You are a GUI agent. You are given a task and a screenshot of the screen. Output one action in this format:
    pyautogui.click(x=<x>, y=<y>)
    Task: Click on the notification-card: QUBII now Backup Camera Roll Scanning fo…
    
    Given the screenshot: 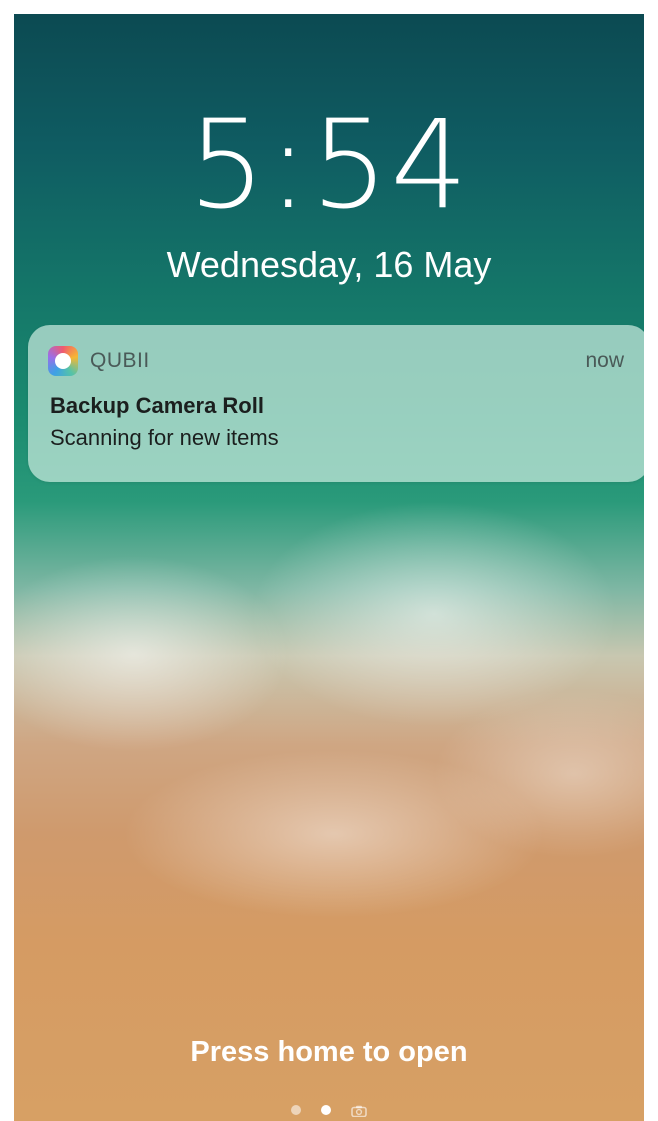 What is the action you would take?
    pyautogui.click(x=336, y=403)
    